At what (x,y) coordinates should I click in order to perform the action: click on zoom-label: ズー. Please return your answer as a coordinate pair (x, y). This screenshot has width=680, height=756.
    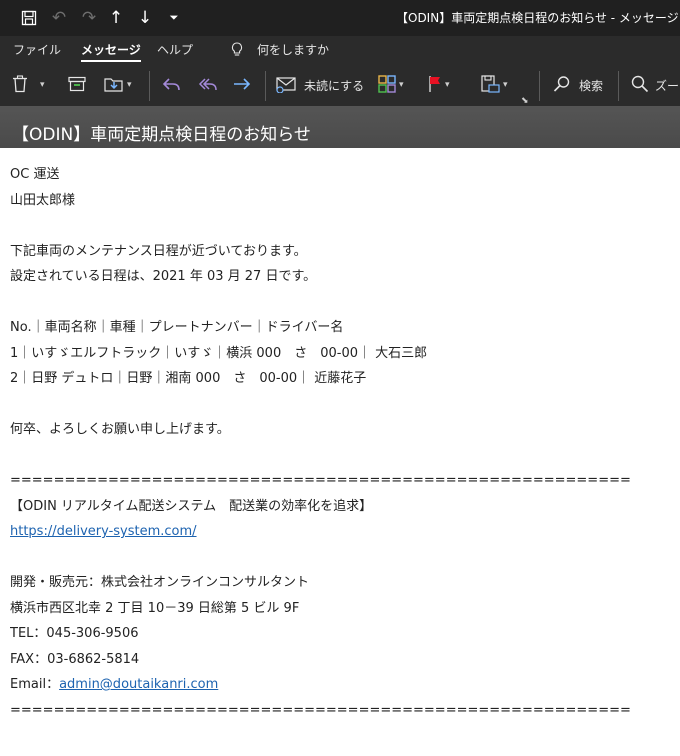
    Looking at the image, I should click on (667, 85).